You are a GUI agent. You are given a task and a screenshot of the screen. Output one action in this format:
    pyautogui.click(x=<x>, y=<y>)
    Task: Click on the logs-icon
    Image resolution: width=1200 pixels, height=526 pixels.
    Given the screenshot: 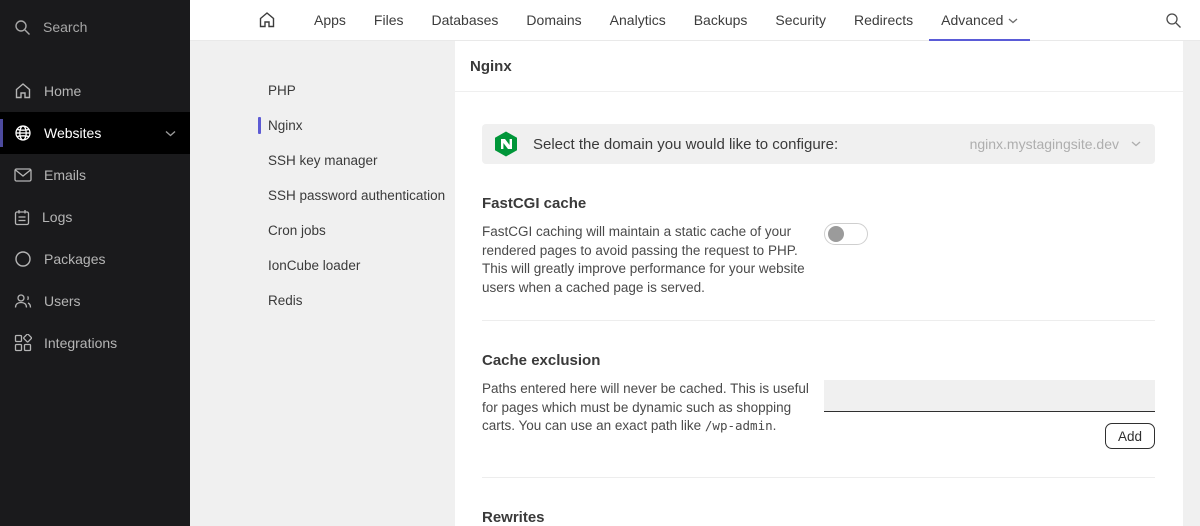 What is the action you would take?
    pyautogui.click(x=22, y=217)
    